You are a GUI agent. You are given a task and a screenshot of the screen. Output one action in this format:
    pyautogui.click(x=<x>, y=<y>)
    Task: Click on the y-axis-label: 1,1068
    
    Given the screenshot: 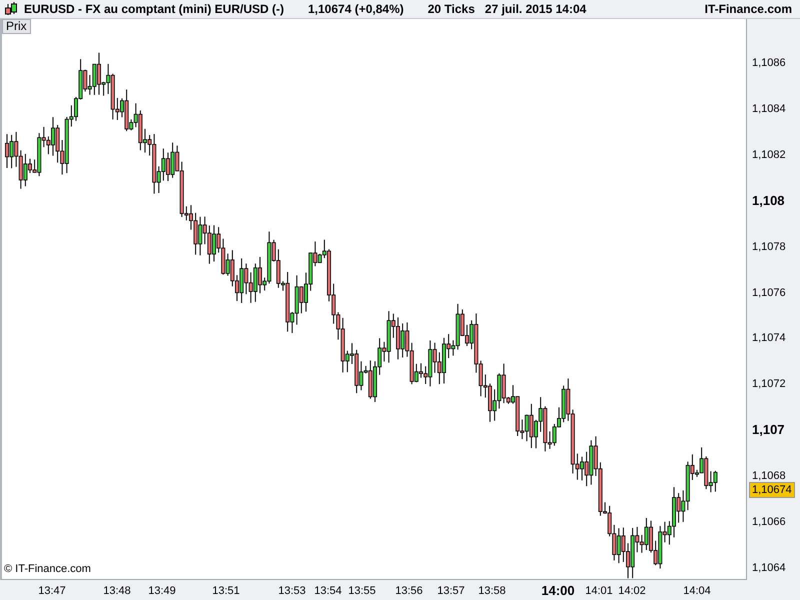 What is the action you would take?
    pyautogui.click(x=769, y=476)
    